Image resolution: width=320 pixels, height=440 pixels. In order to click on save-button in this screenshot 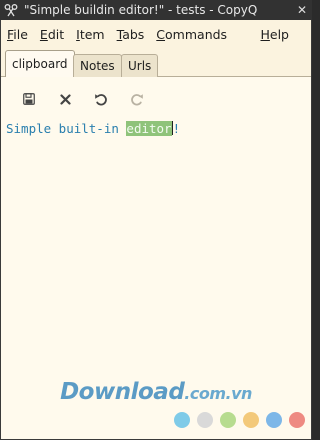, I will do `click(29, 99)`.